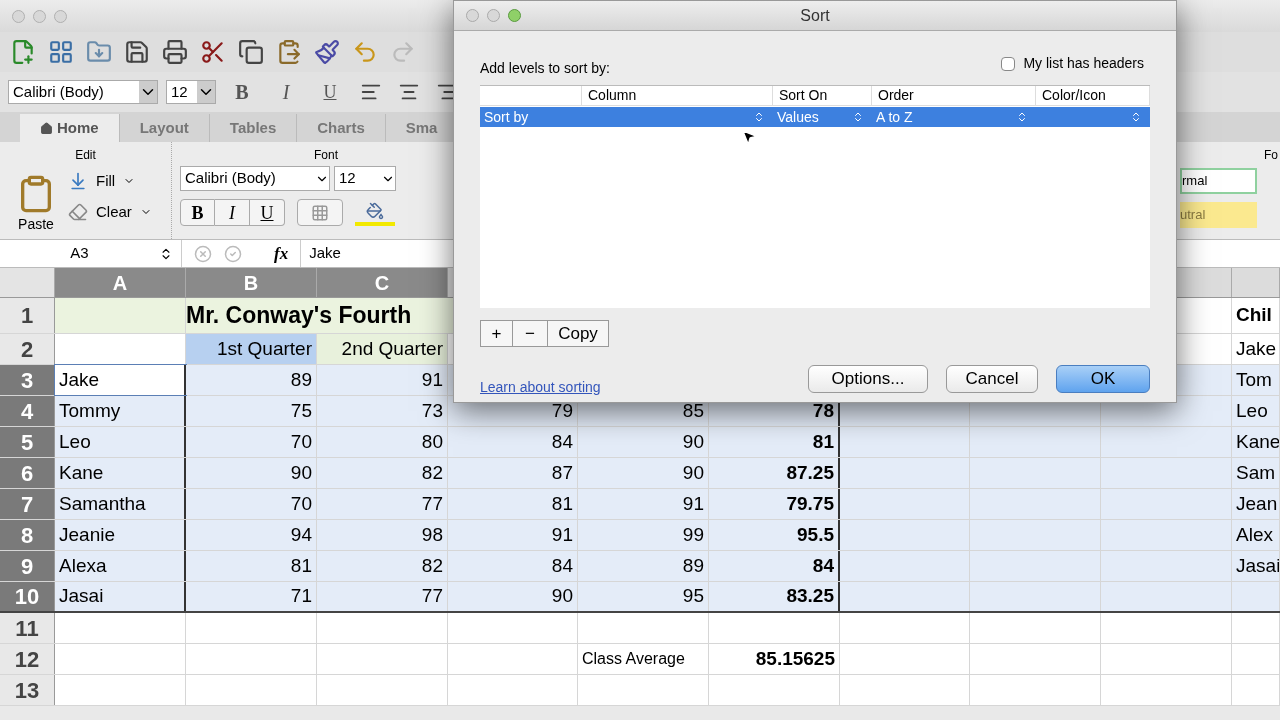 Image resolution: width=1280 pixels, height=720 pixels. I want to click on table-cell: Tommy, so click(120, 411).